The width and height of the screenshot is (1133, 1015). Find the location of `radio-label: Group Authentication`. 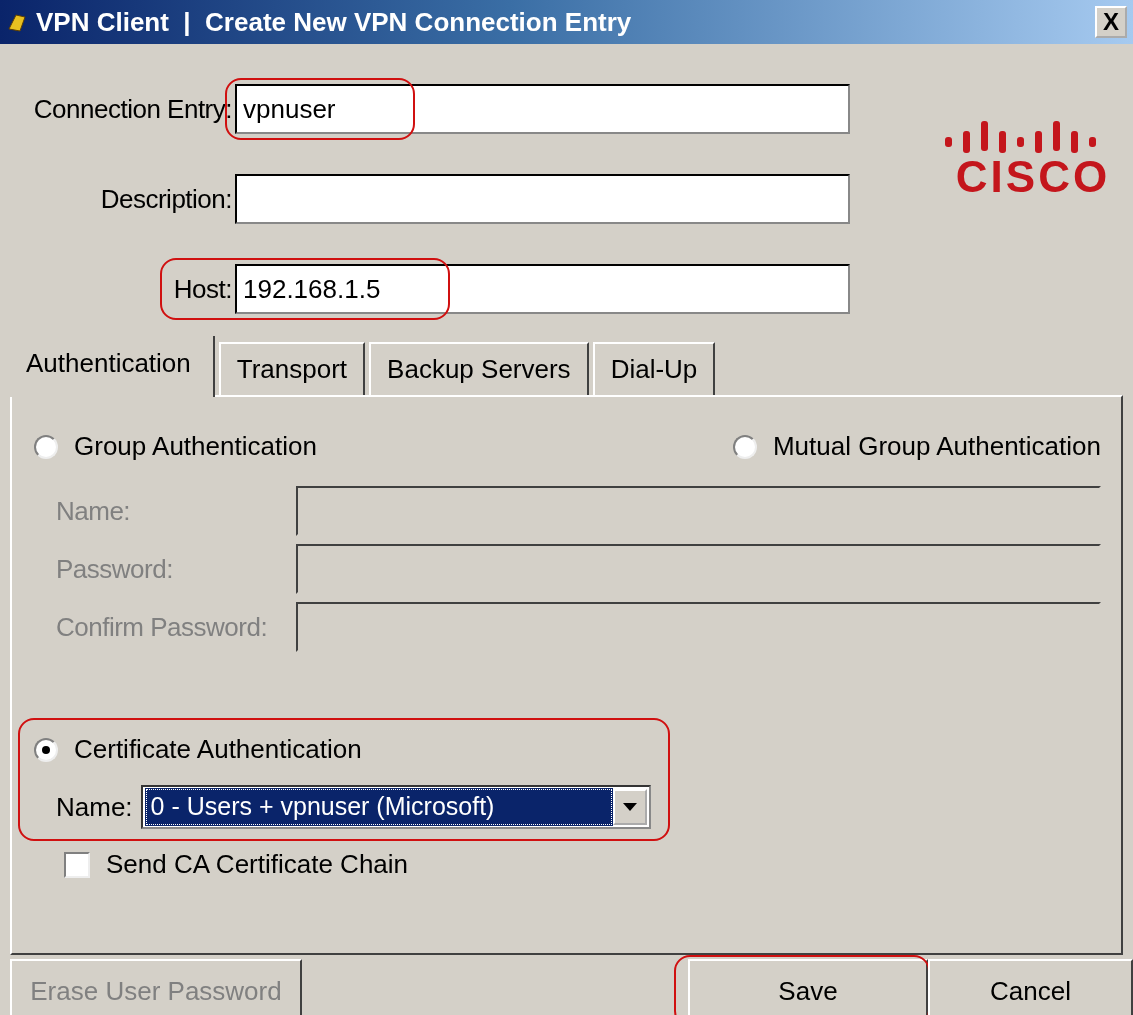

radio-label: Group Authentication is located at coordinates (195, 446).